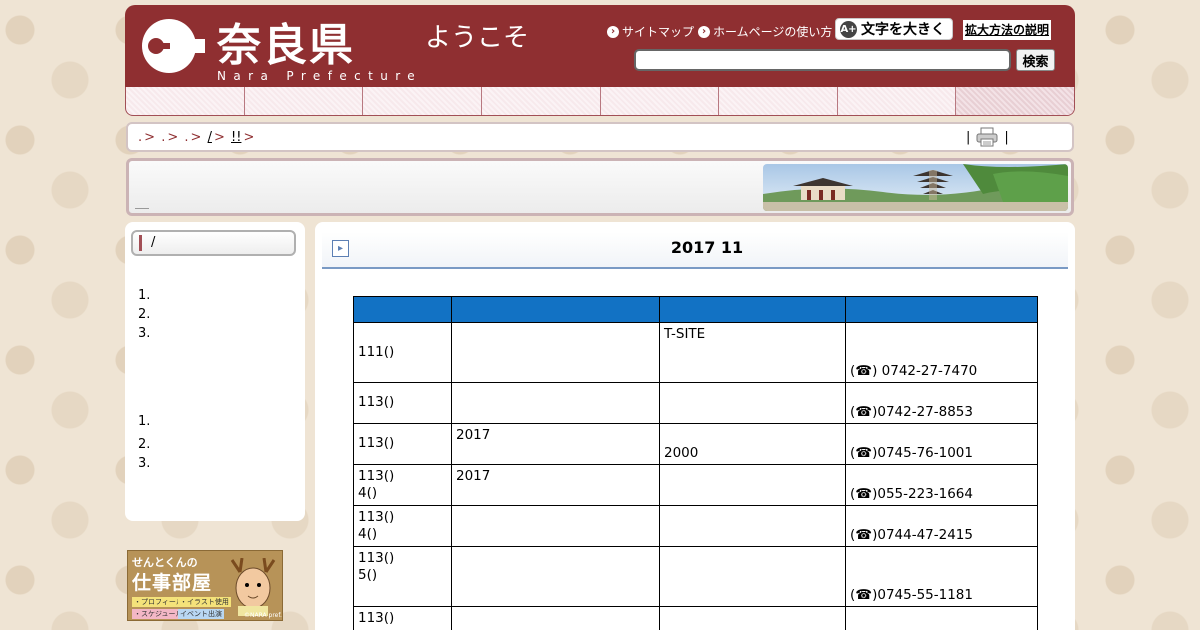 This screenshot has width=1200, height=630. Describe the element at coordinates (402, 485) in the screenshot. I see `table-cell: 113() 4()` at that location.